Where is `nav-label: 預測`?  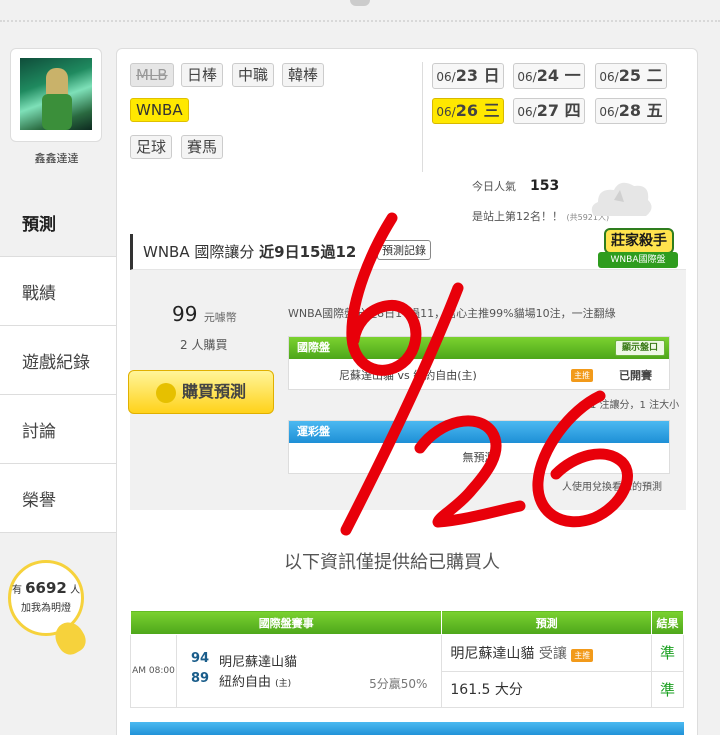
nav-label: 預測 is located at coordinates (39, 224).